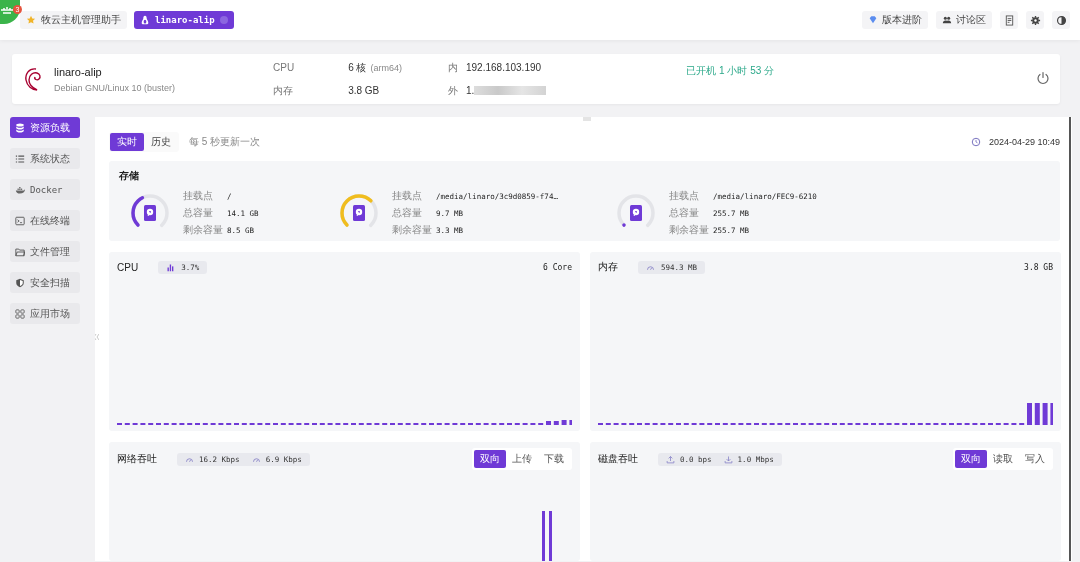 The image size is (1080, 562). Describe the element at coordinates (78, 71) in the screenshot. I see `host-name: linaro-alip` at that location.